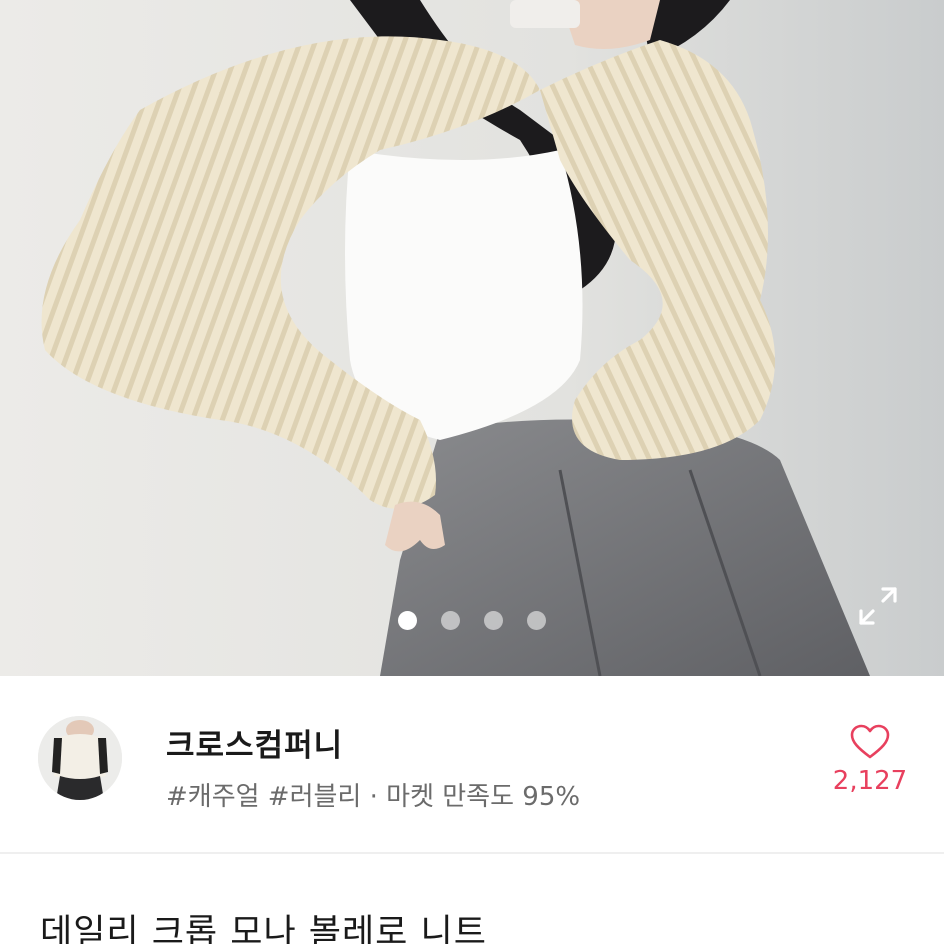  I want to click on carousel-indicator, so click(472, 620).